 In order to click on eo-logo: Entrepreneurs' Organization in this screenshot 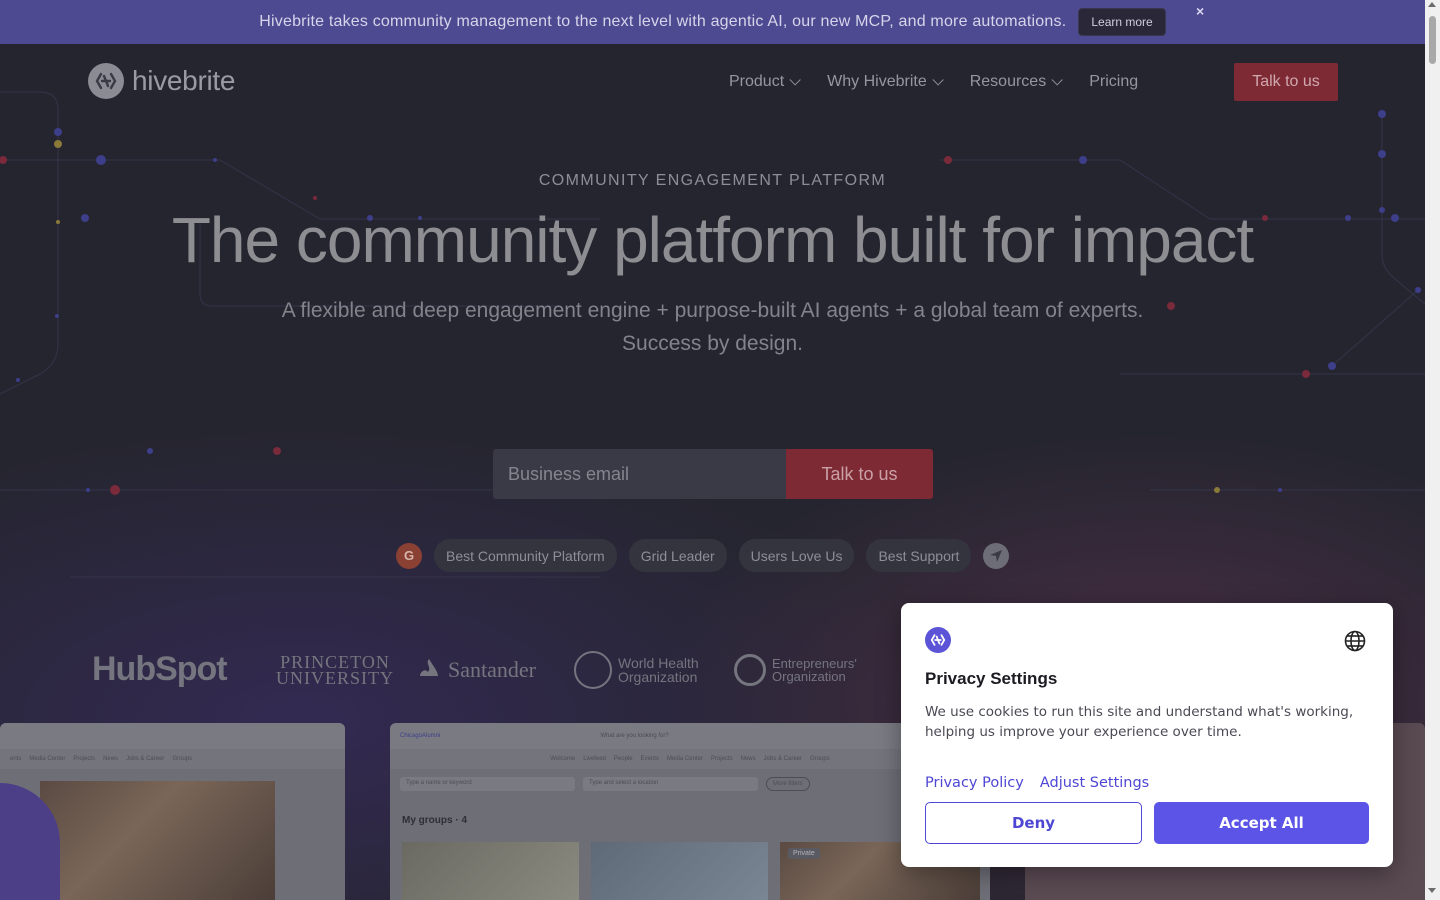, I will do `click(814, 669)`.